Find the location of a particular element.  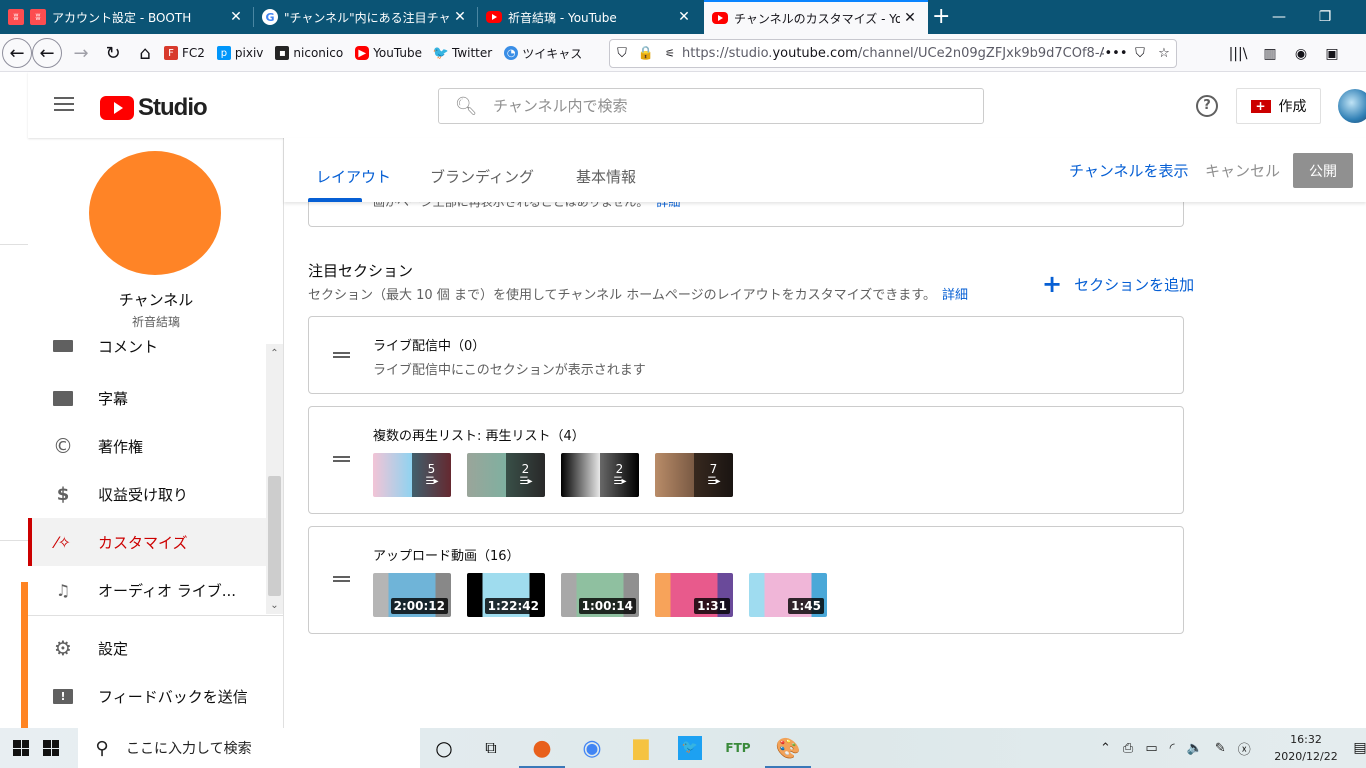

create-button: + 作成 is located at coordinates (1278, 106).